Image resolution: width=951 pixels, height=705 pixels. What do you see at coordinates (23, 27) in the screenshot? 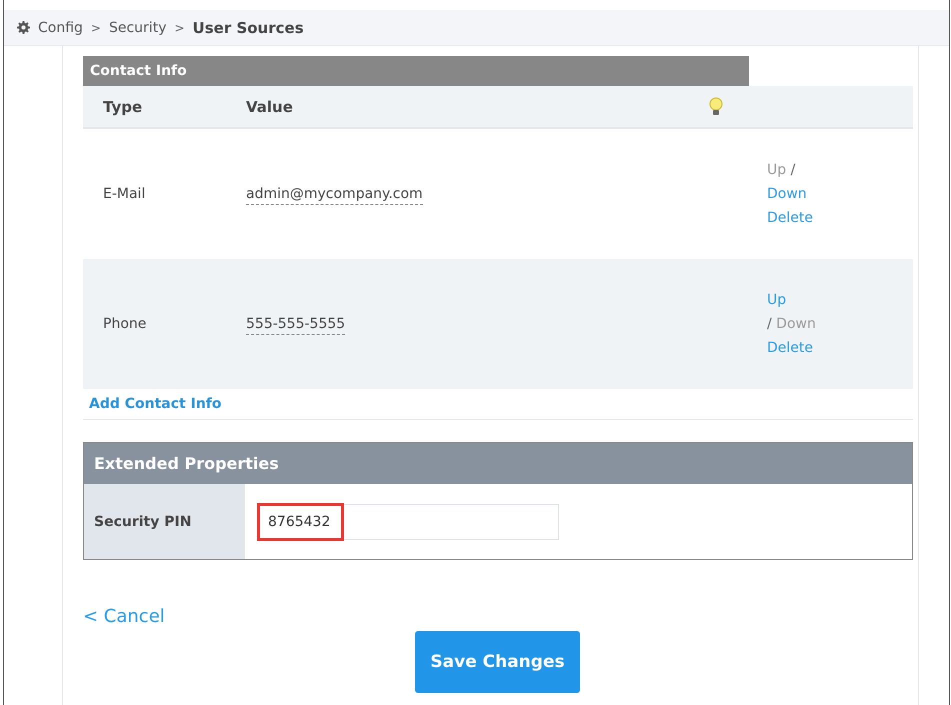
I see `gear-icon` at bounding box center [23, 27].